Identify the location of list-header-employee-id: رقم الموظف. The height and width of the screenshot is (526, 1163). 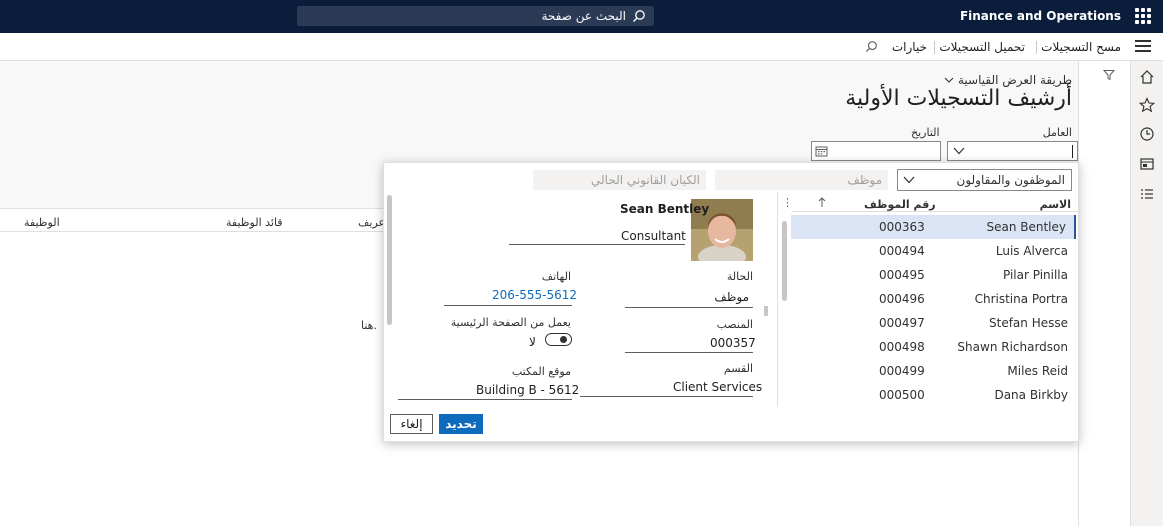
(900, 204).